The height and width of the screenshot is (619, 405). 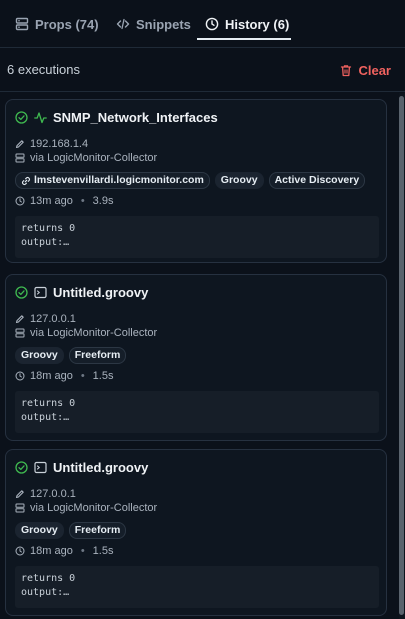 I want to click on clear-history-button: Clear, so click(x=365, y=70).